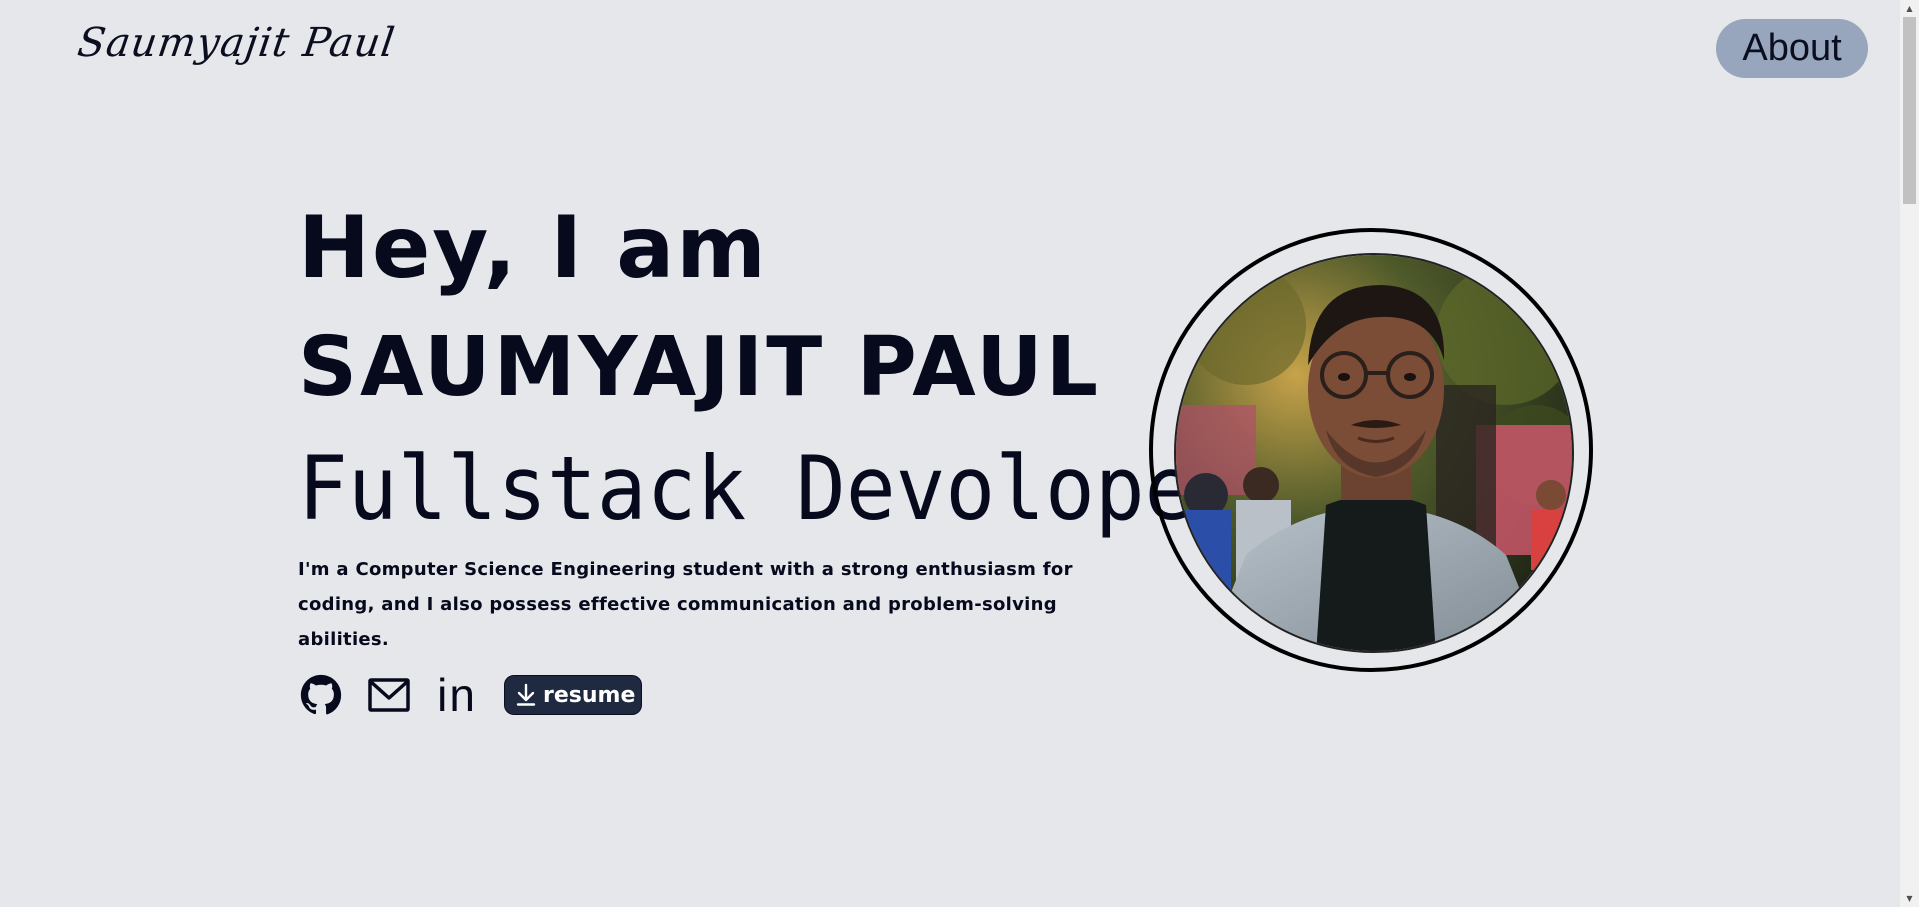  What do you see at coordinates (700, 367) in the screenshot?
I see `hero-name: SAUMYAJIT PAUL` at bounding box center [700, 367].